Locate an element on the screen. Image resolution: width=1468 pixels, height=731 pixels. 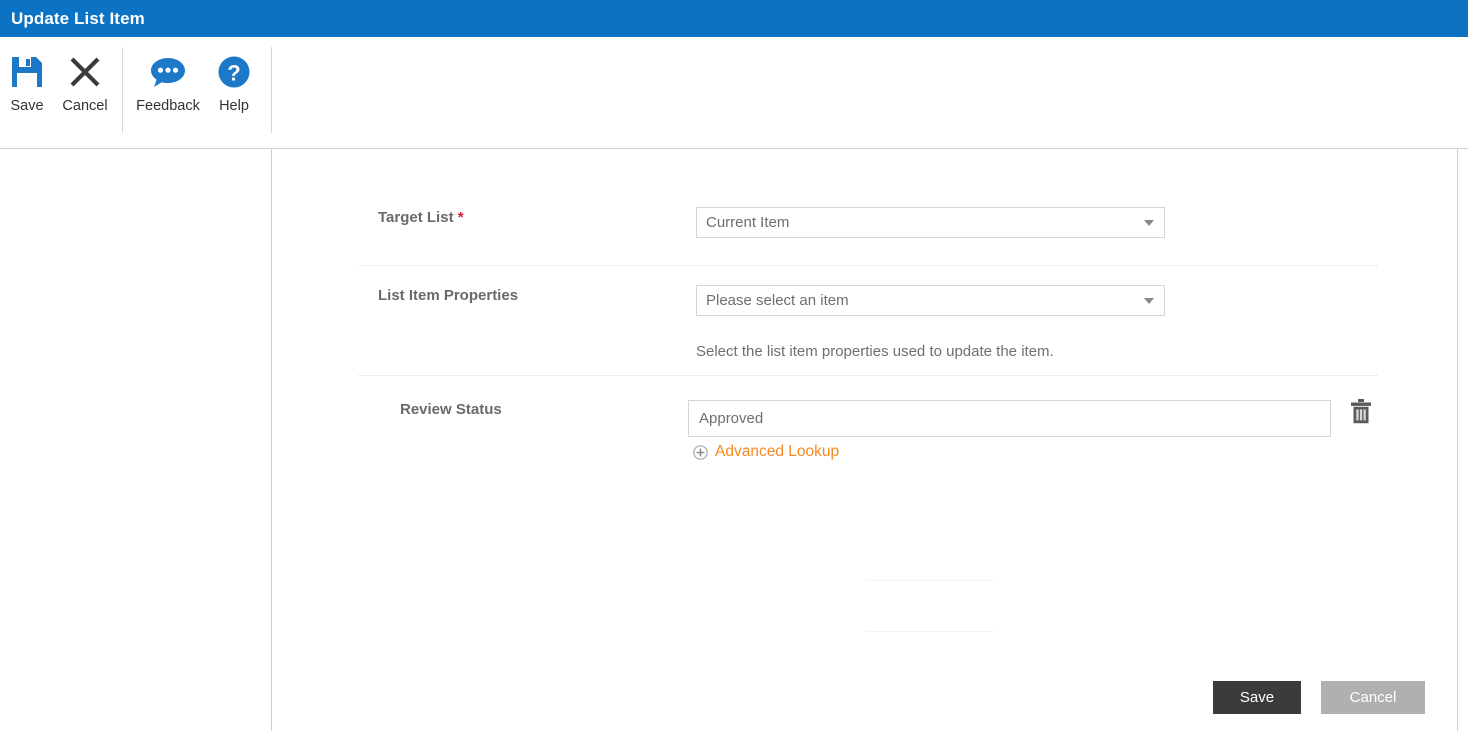
list-item-properties-label: List Item Properties is located at coordinates (448, 295).